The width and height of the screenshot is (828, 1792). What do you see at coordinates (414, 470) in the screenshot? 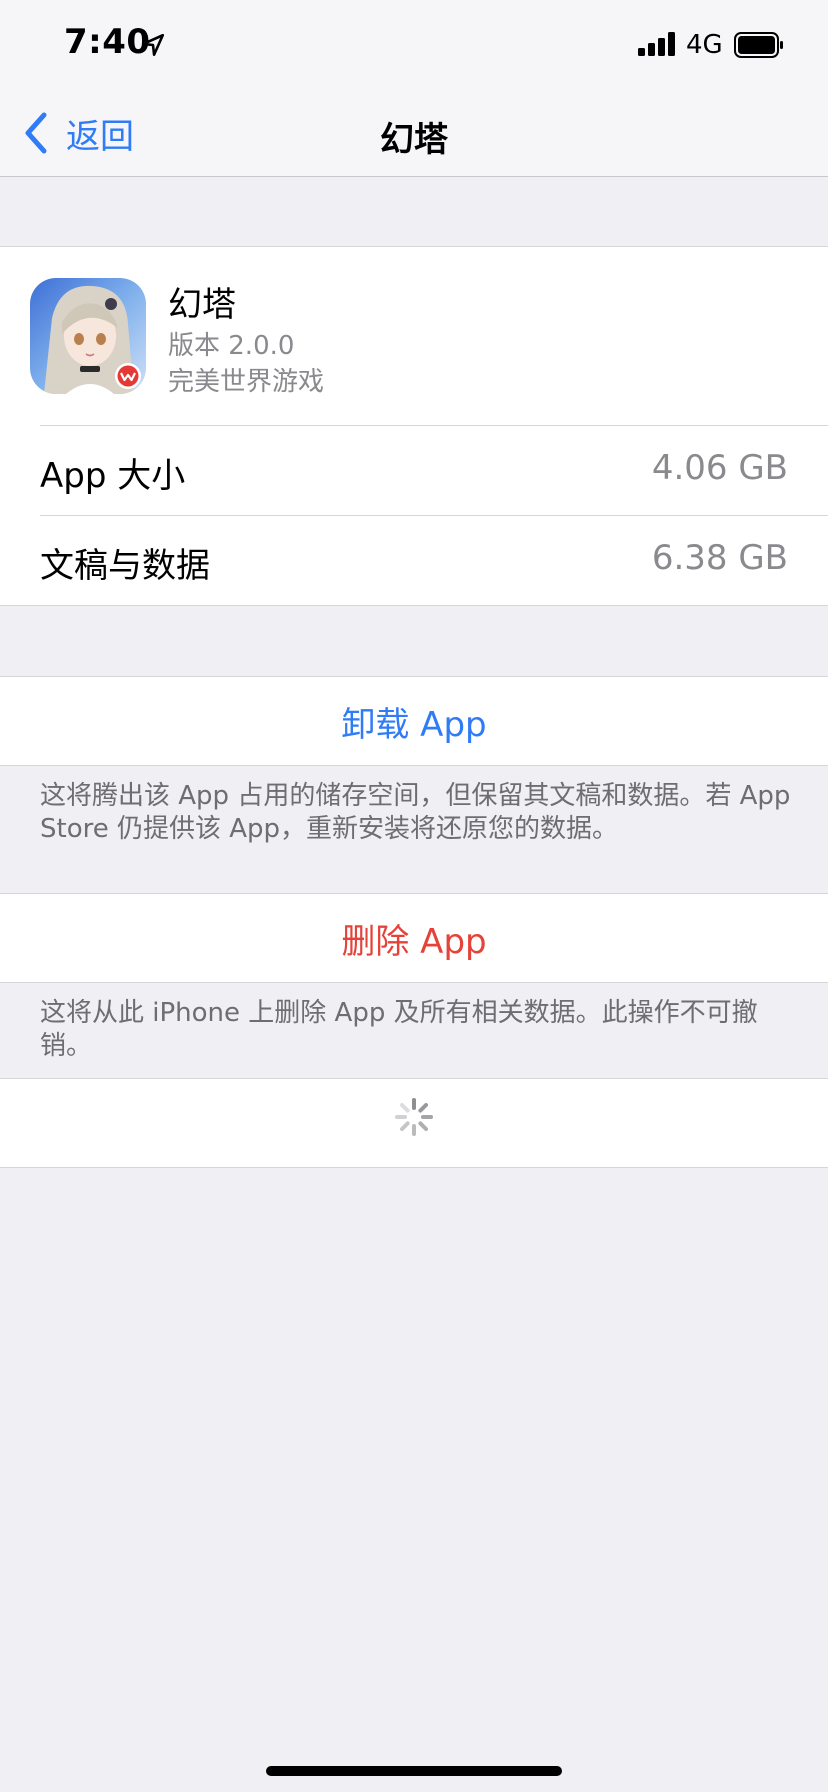
I see `app-size-row: App 大小 4.06 GB` at bounding box center [414, 470].